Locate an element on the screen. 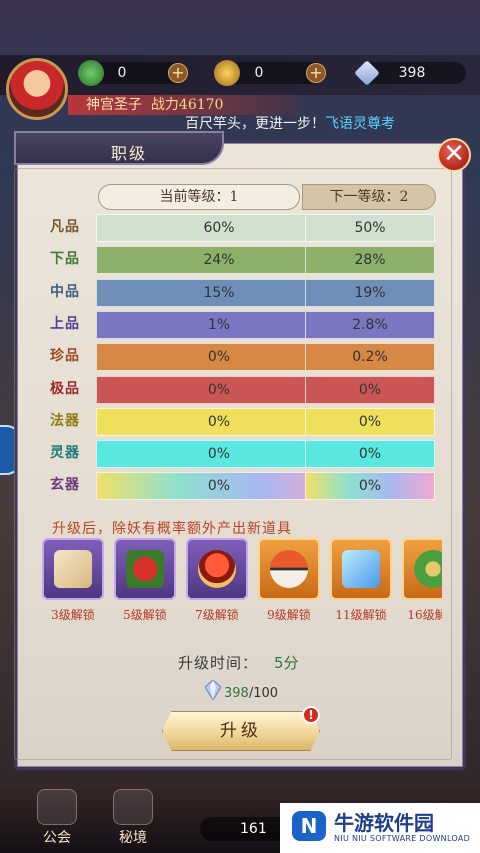 The width and height of the screenshot is (480, 853). probability-row: 灵器 0% 0% is located at coordinates (240, 454).